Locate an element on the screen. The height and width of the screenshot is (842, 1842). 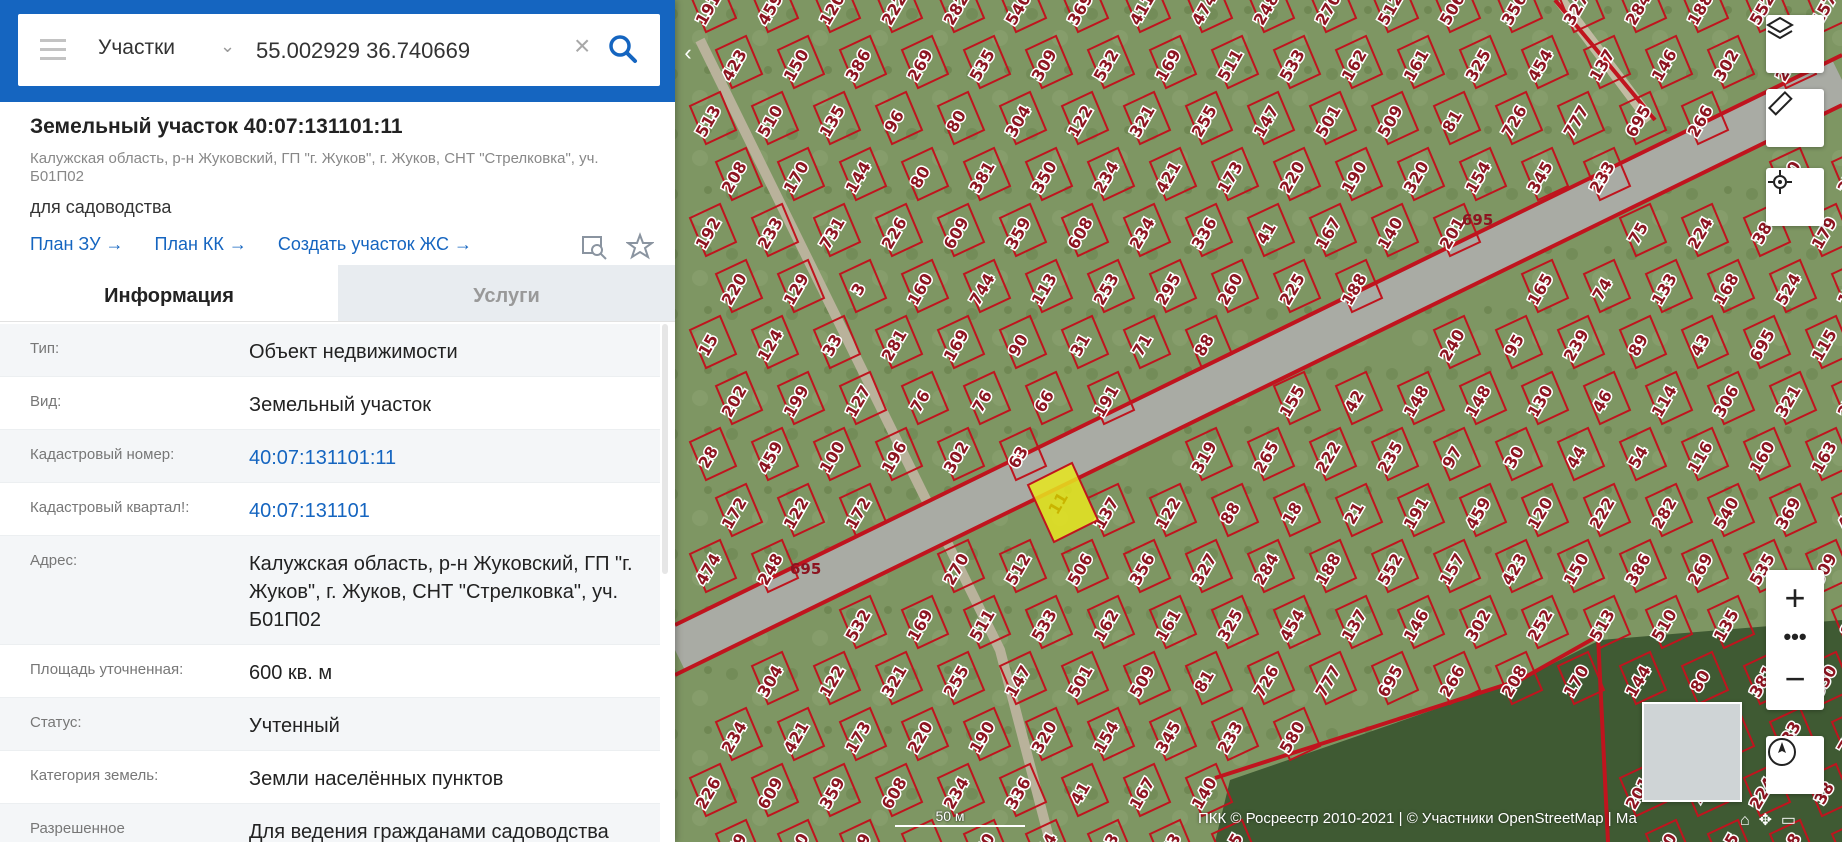
bottom-icons: ⌂ ✥ ▭ is located at coordinates (1768, 820).